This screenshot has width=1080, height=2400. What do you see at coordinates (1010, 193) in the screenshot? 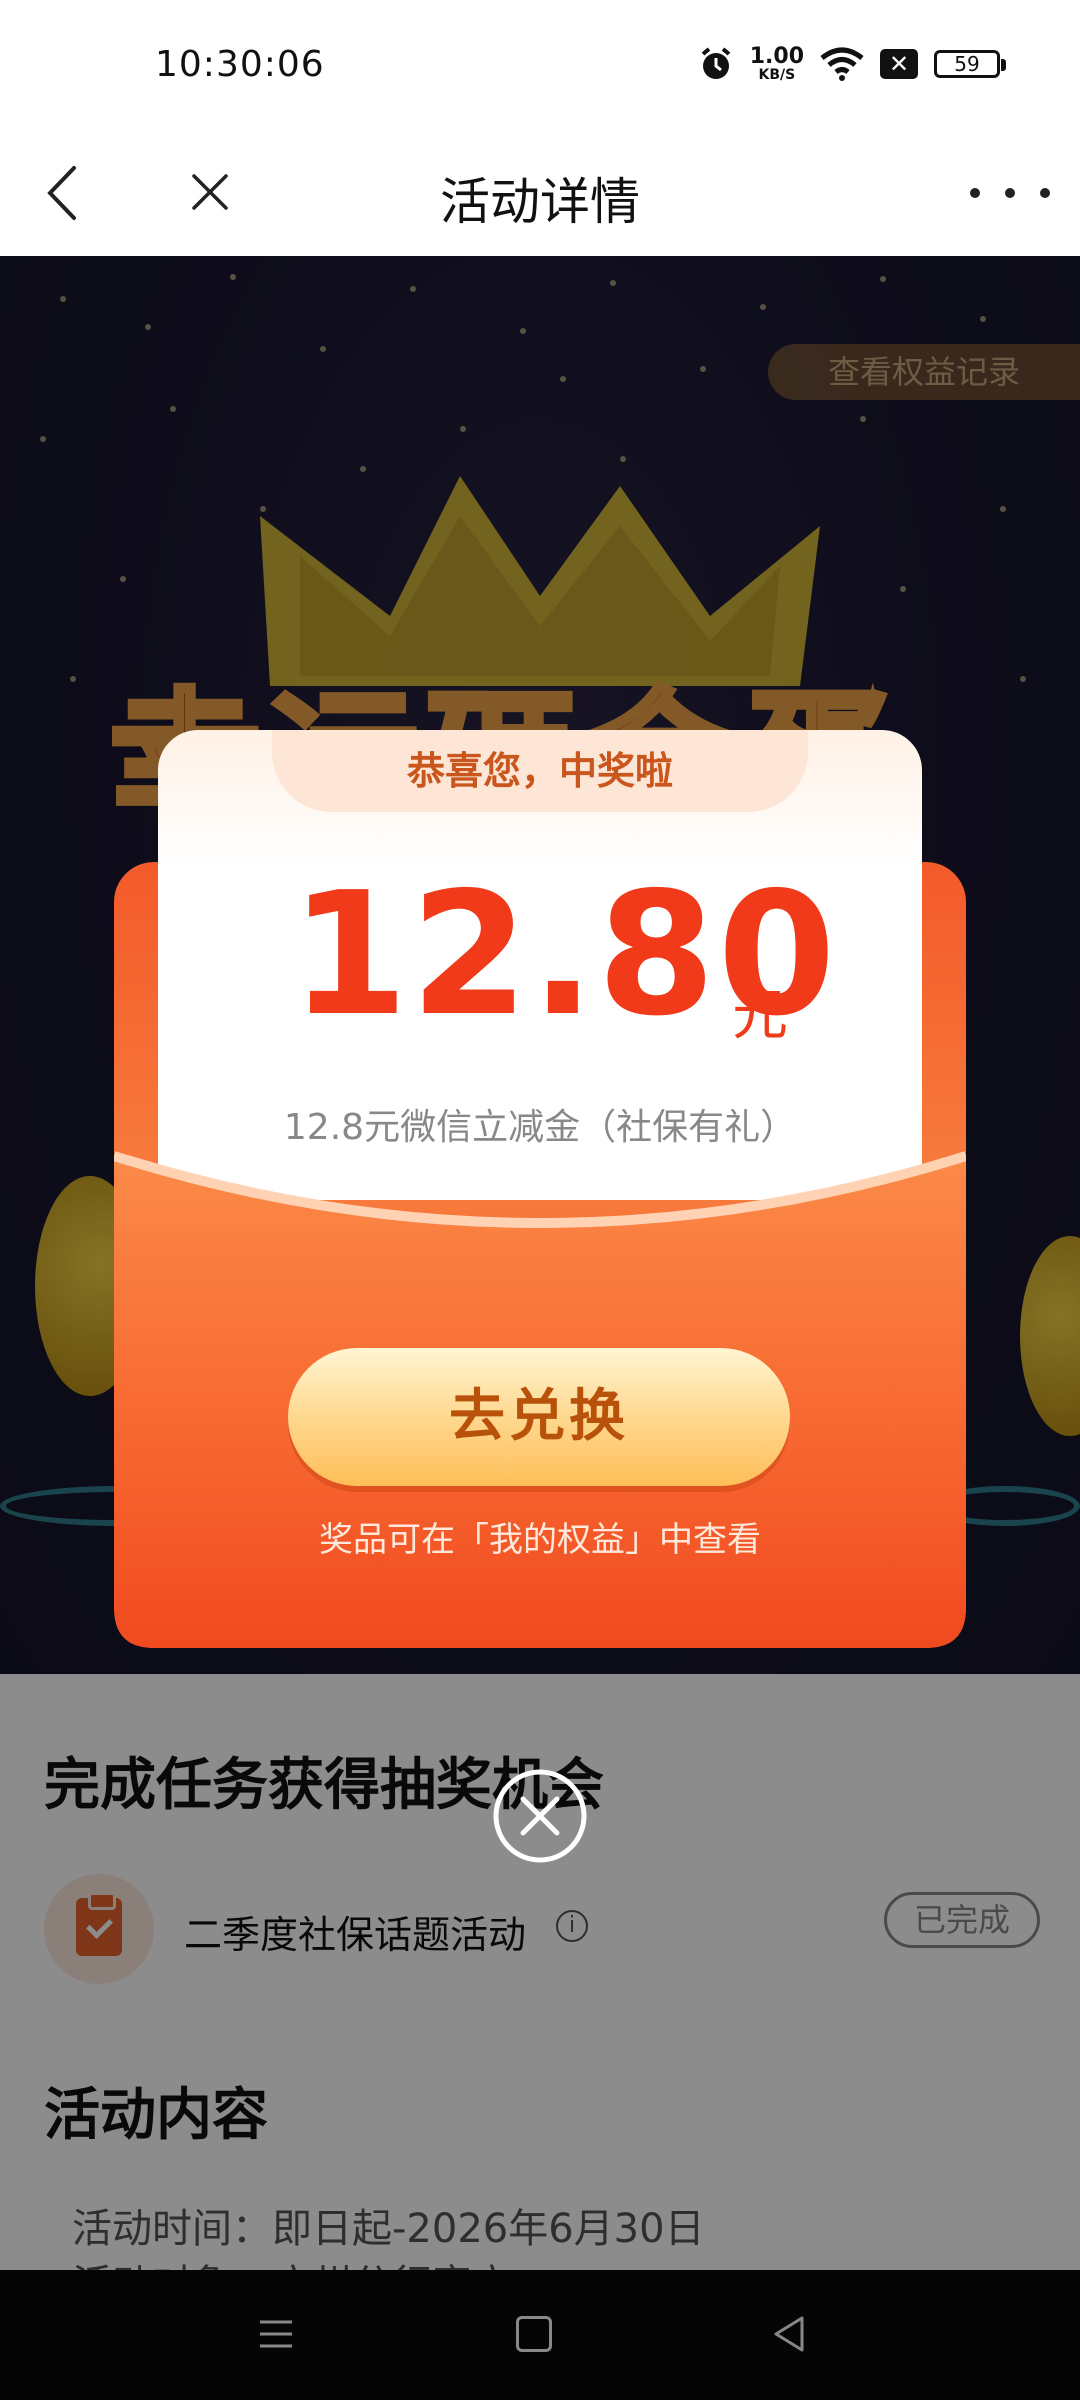
I see `more-icon` at bounding box center [1010, 193].